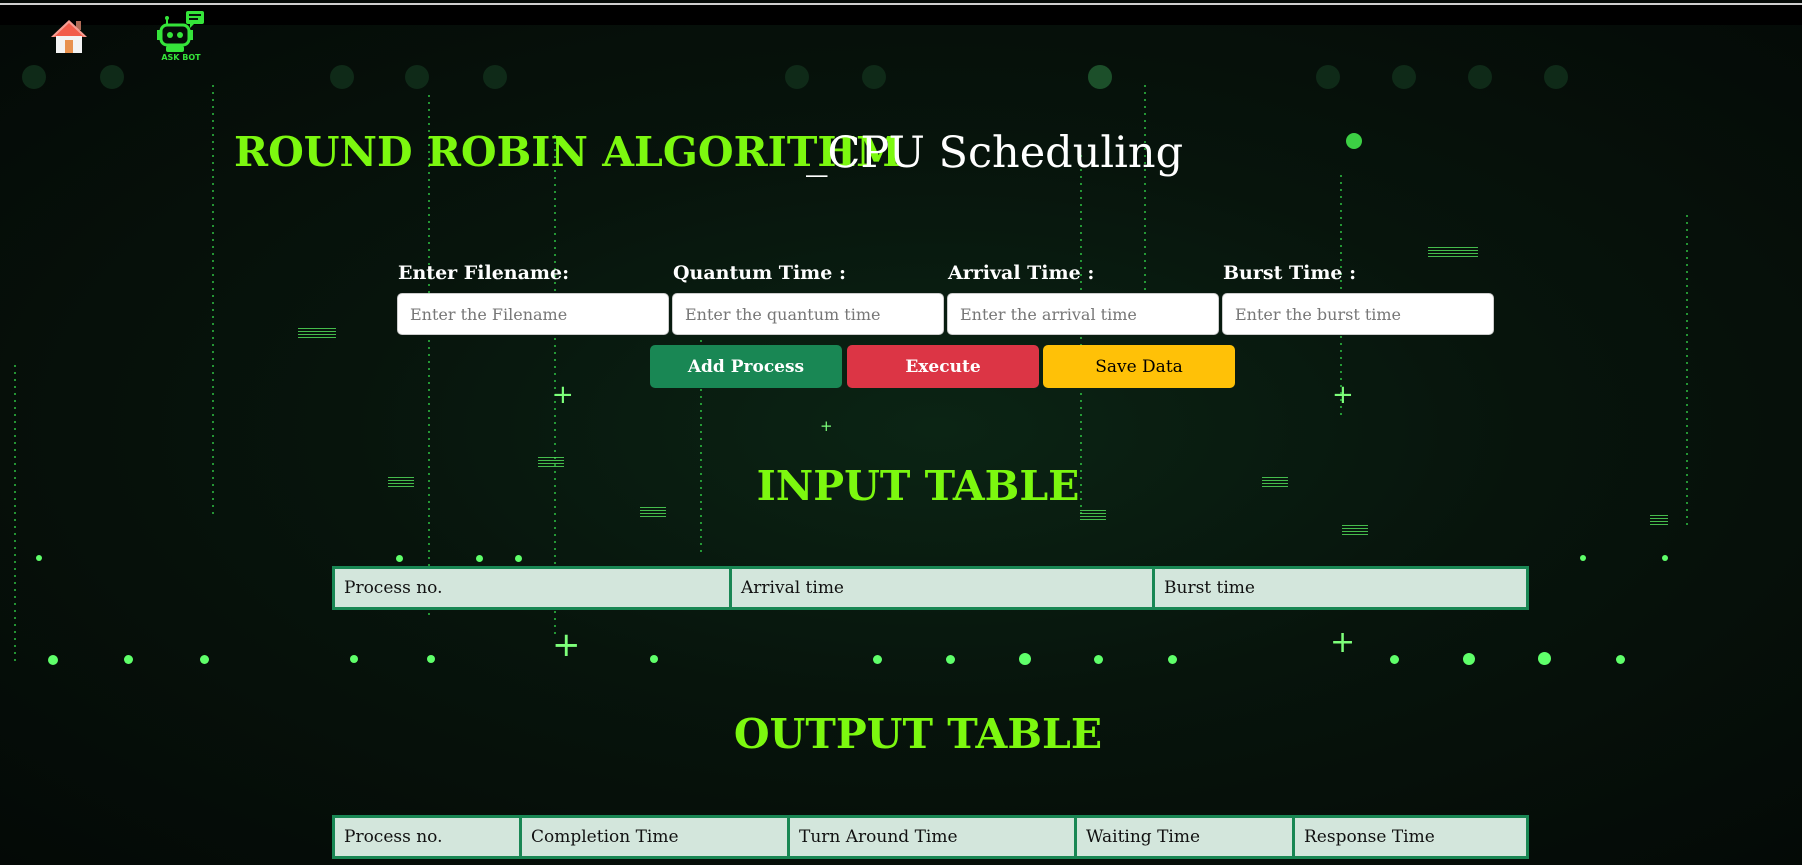 The height and width of the screenshot is (865, 1802). I want to click on quantum-time-input, so click(808, 314).